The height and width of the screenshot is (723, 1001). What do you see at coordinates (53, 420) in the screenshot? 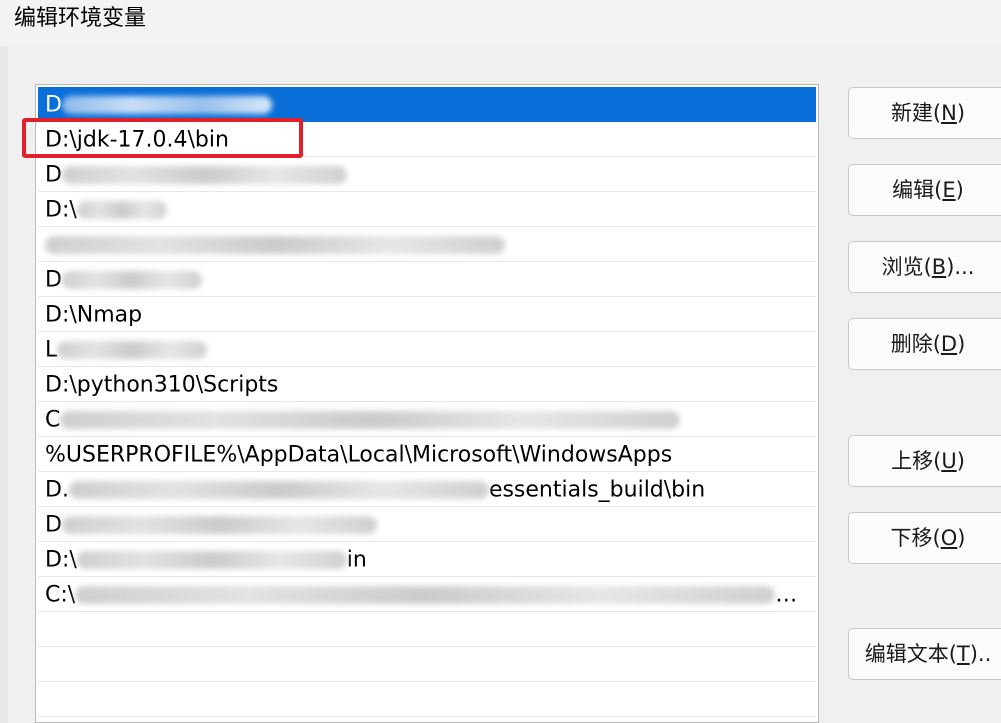
I see `path-item-prefix: C` at bounding box center [53, 420].